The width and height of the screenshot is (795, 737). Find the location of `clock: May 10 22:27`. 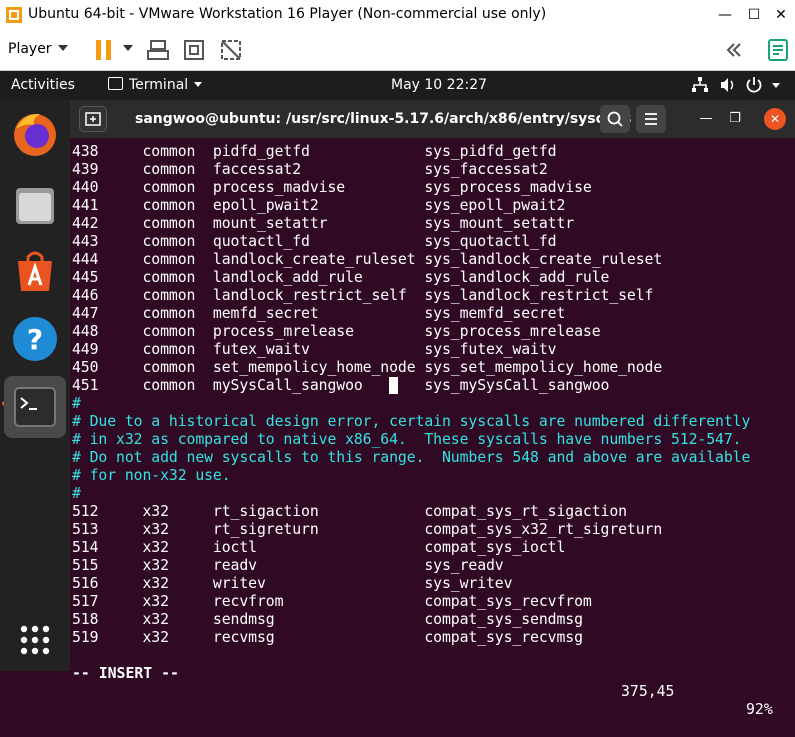

clock: May 10 22:27 is located at coordinates (439, 85).